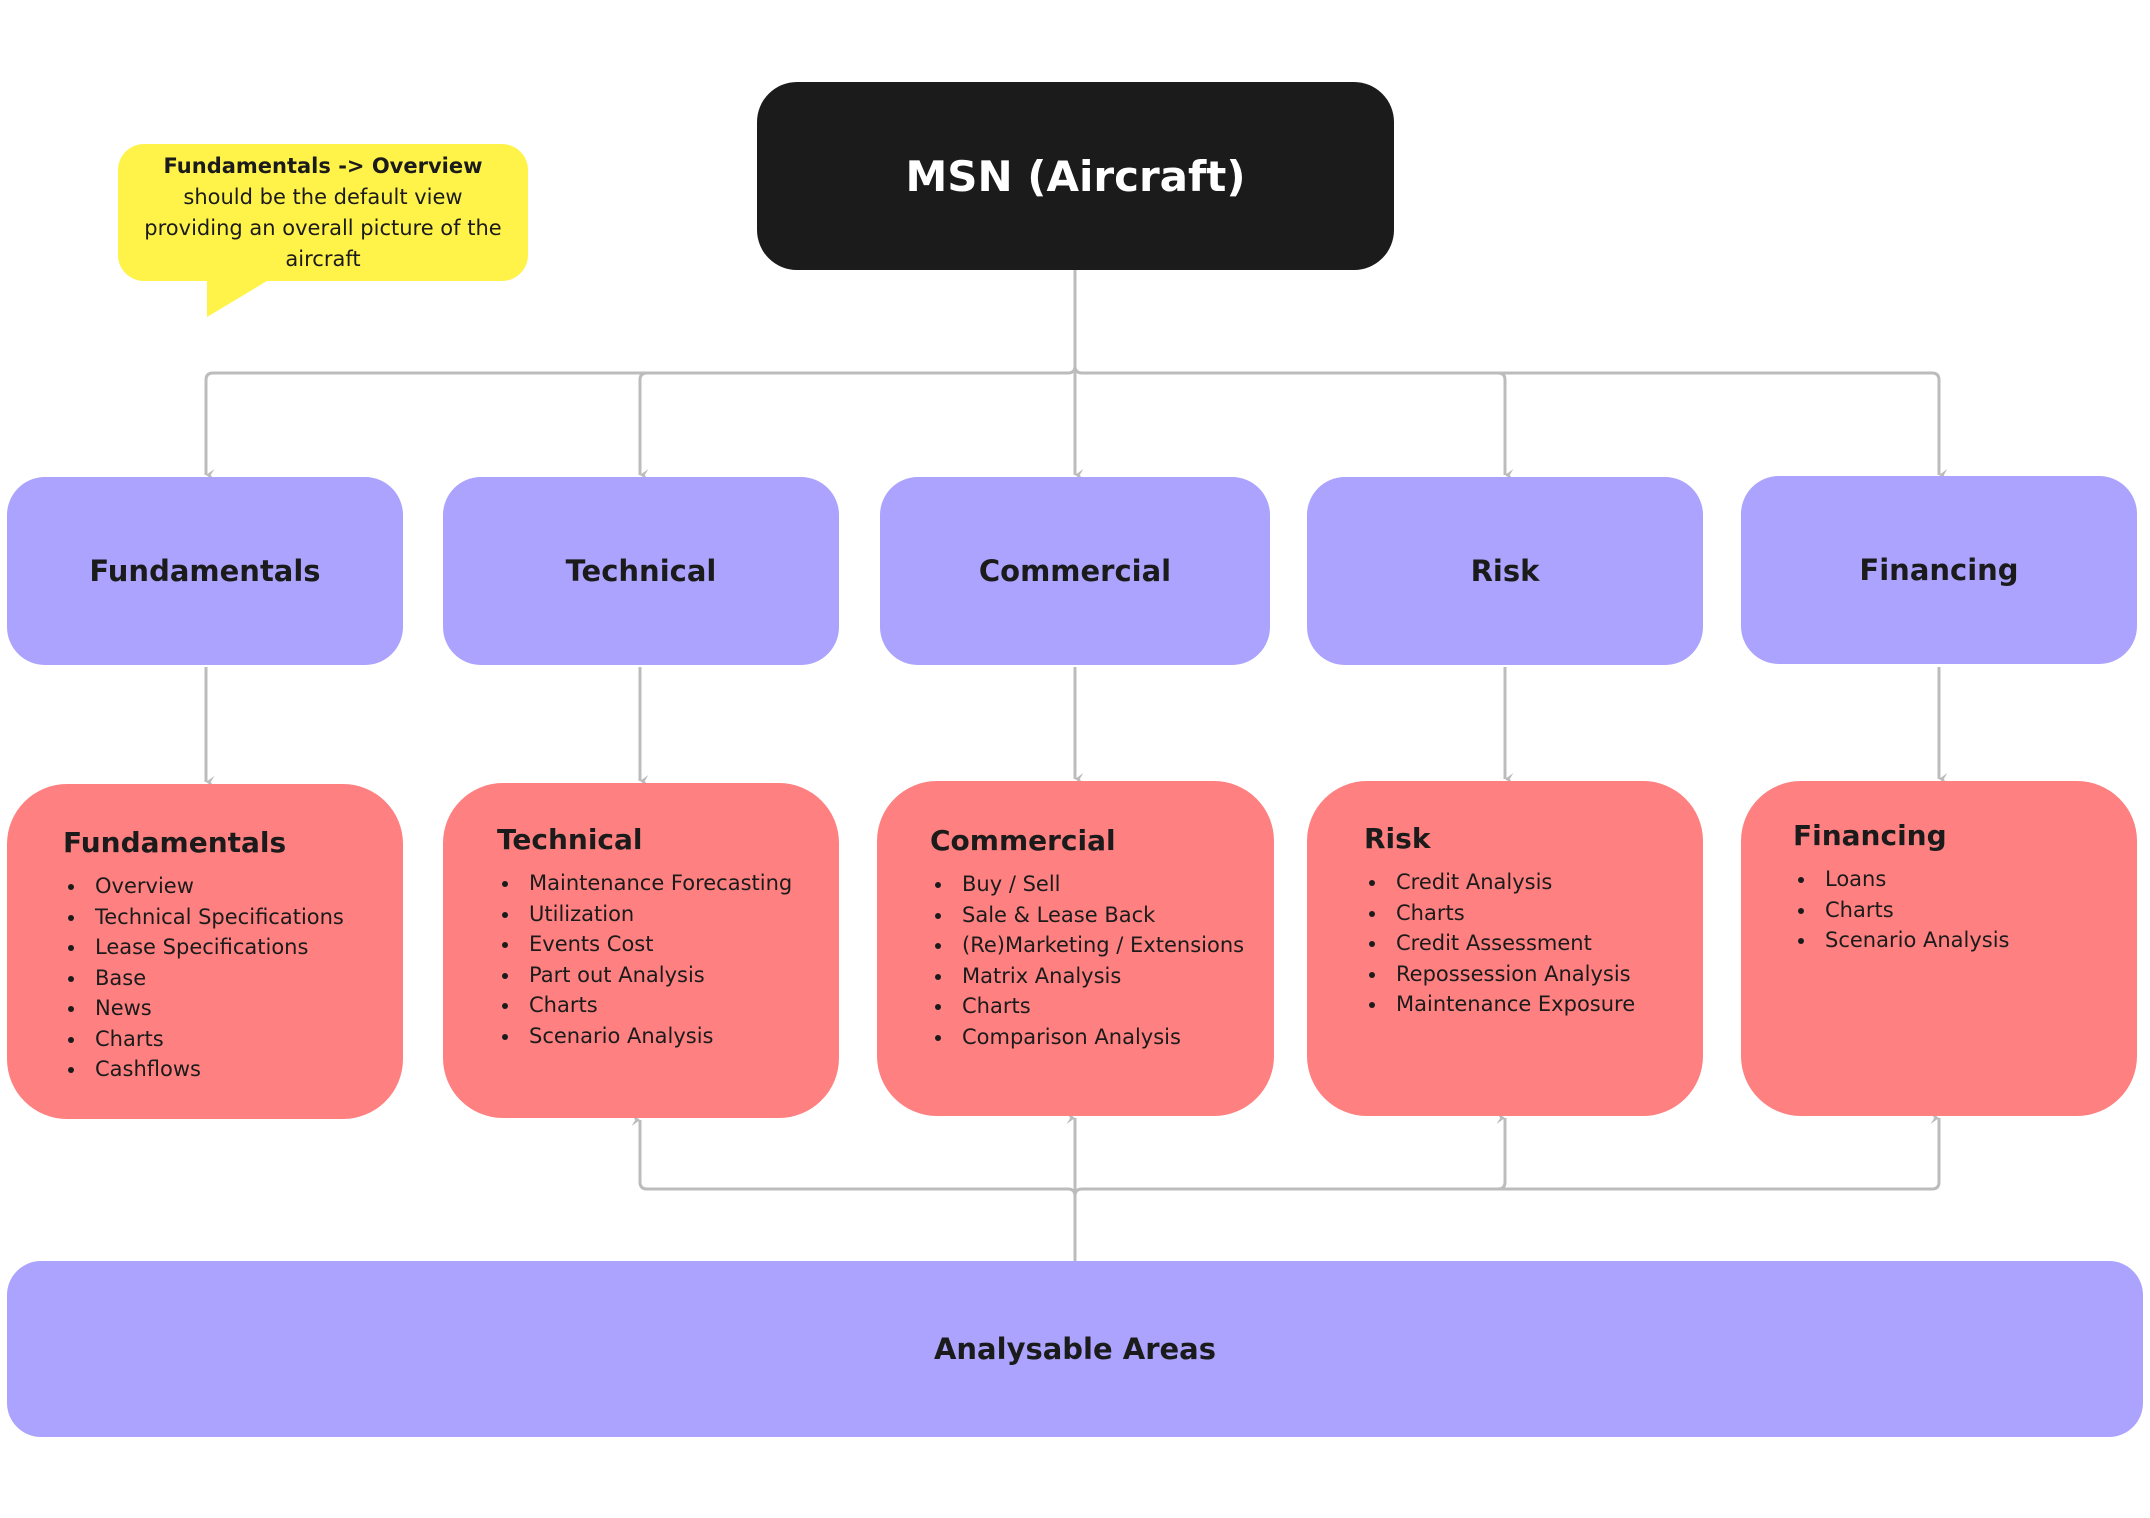 The width and height of the screenshot is (2150, 1518). Describe the element at coordinates (1293, 423) in the screenshot. I see `connector-root-risk` at that location.